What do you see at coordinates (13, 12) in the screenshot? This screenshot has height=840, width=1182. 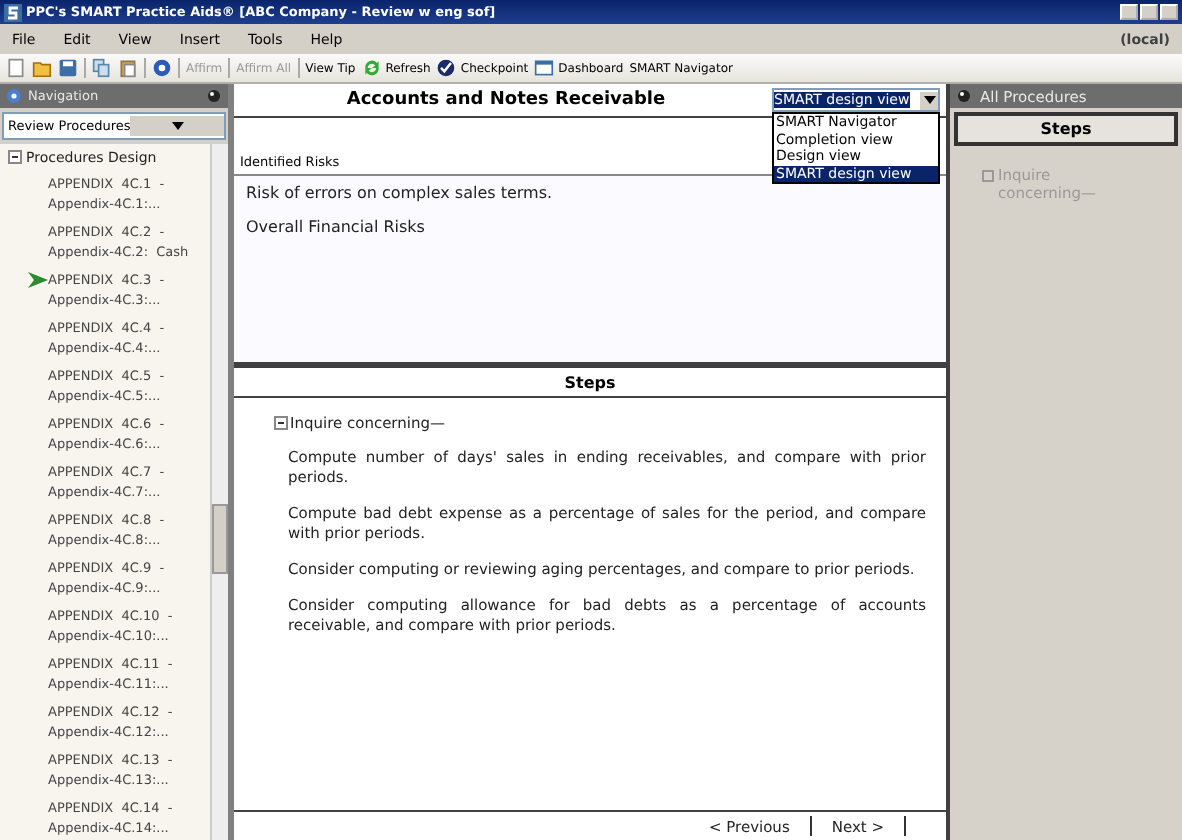 I see `app-logo-icon` at bounding box center [13, 12].